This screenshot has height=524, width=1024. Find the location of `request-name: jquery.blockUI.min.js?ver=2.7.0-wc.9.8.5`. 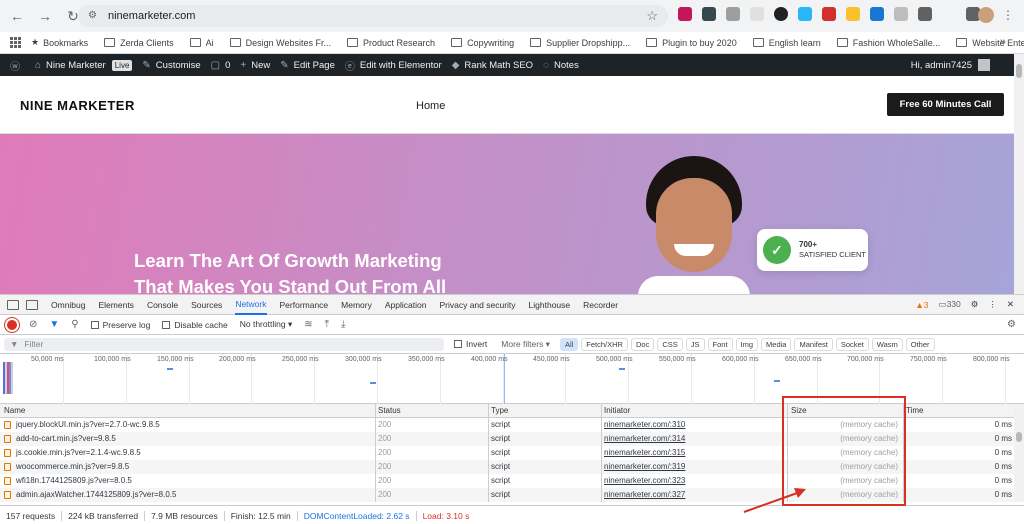

request-name: jquery.blockUI.min.js?ver=2.7.0-wc.9.8.5 is located at coordinates (88, 424).